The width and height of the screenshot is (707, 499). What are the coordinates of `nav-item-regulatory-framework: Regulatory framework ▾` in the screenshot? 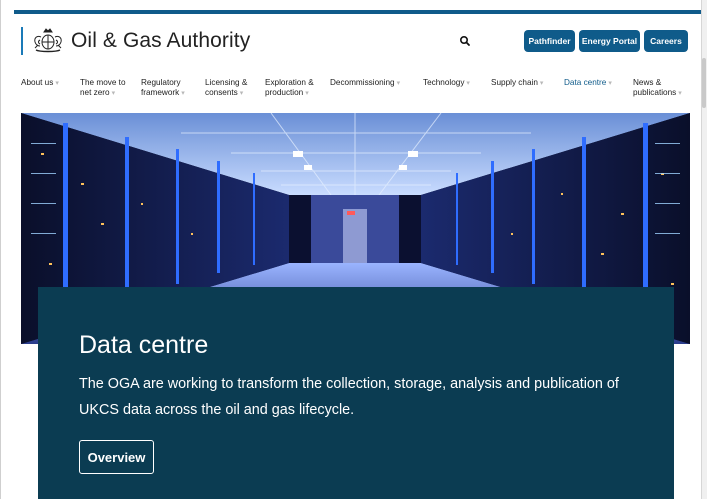 It's located at (163, 88).